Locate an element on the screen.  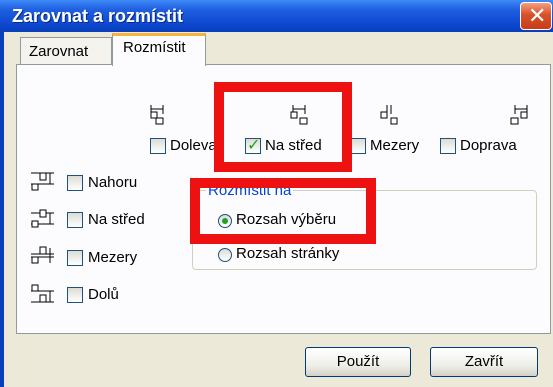
checkbox-nahoru is located at coordinates (75, 183).